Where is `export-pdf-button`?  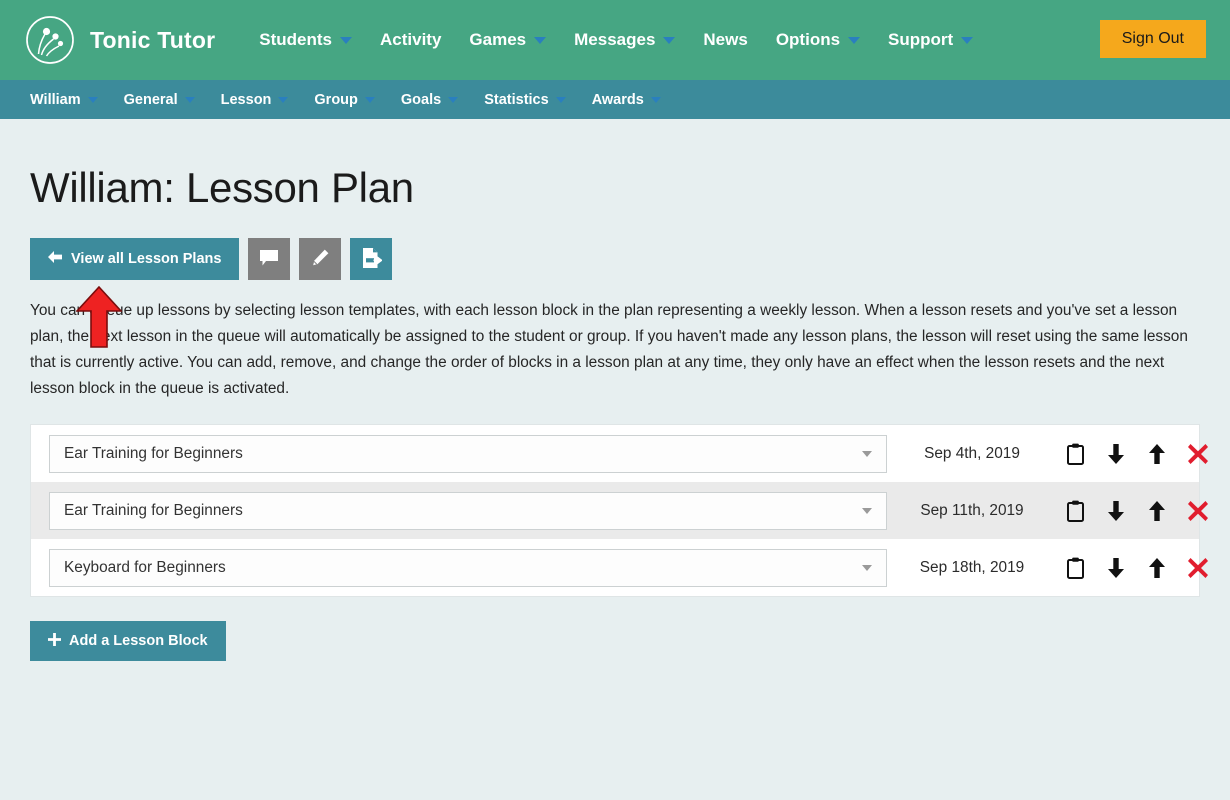
export-pdf-button is located at coordinates (371, 259).